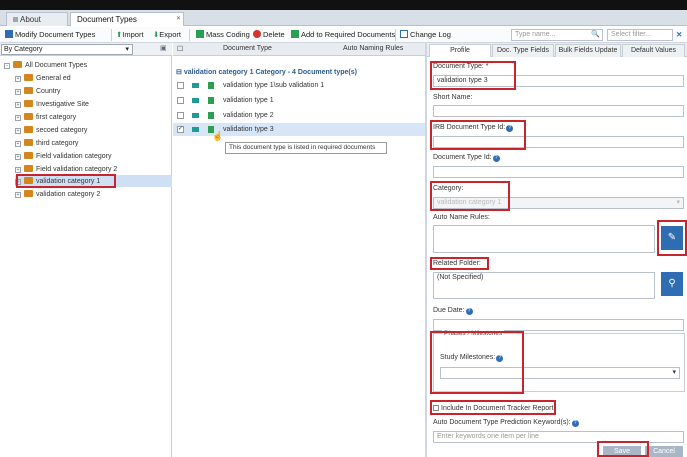 This screenshot has height=457, width=687. Describe the element at coordinates (404, 34) in the screenshot. I see `calendar-icon` at that location.